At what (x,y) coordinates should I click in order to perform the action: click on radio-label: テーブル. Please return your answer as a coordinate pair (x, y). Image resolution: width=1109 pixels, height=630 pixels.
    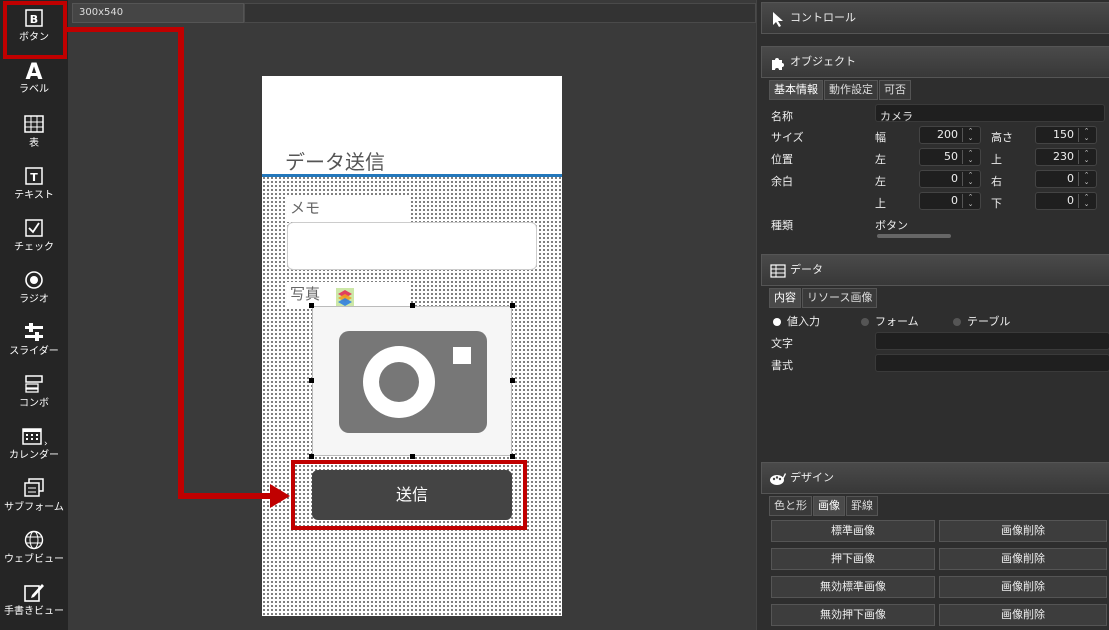
    Looking at the image, I should click on (989, 321).